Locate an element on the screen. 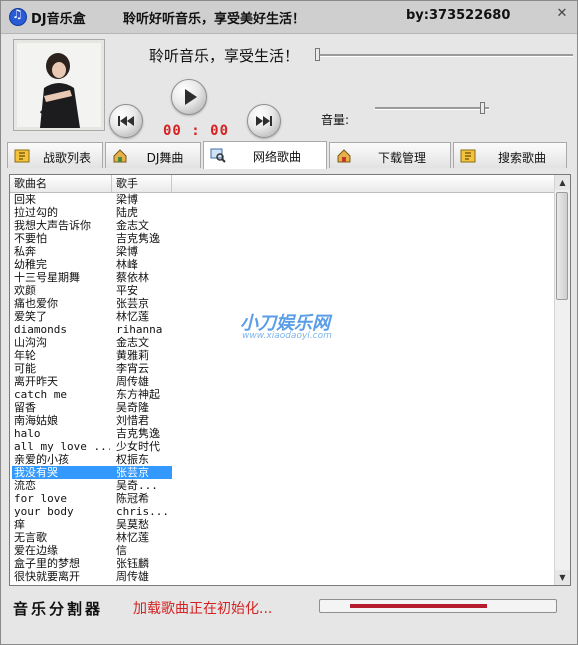  tab-bar: 战歌列表 DJ舞曲 网络歌曲 下载管理 搜索歌曲 is located at coordinates (290, 155).